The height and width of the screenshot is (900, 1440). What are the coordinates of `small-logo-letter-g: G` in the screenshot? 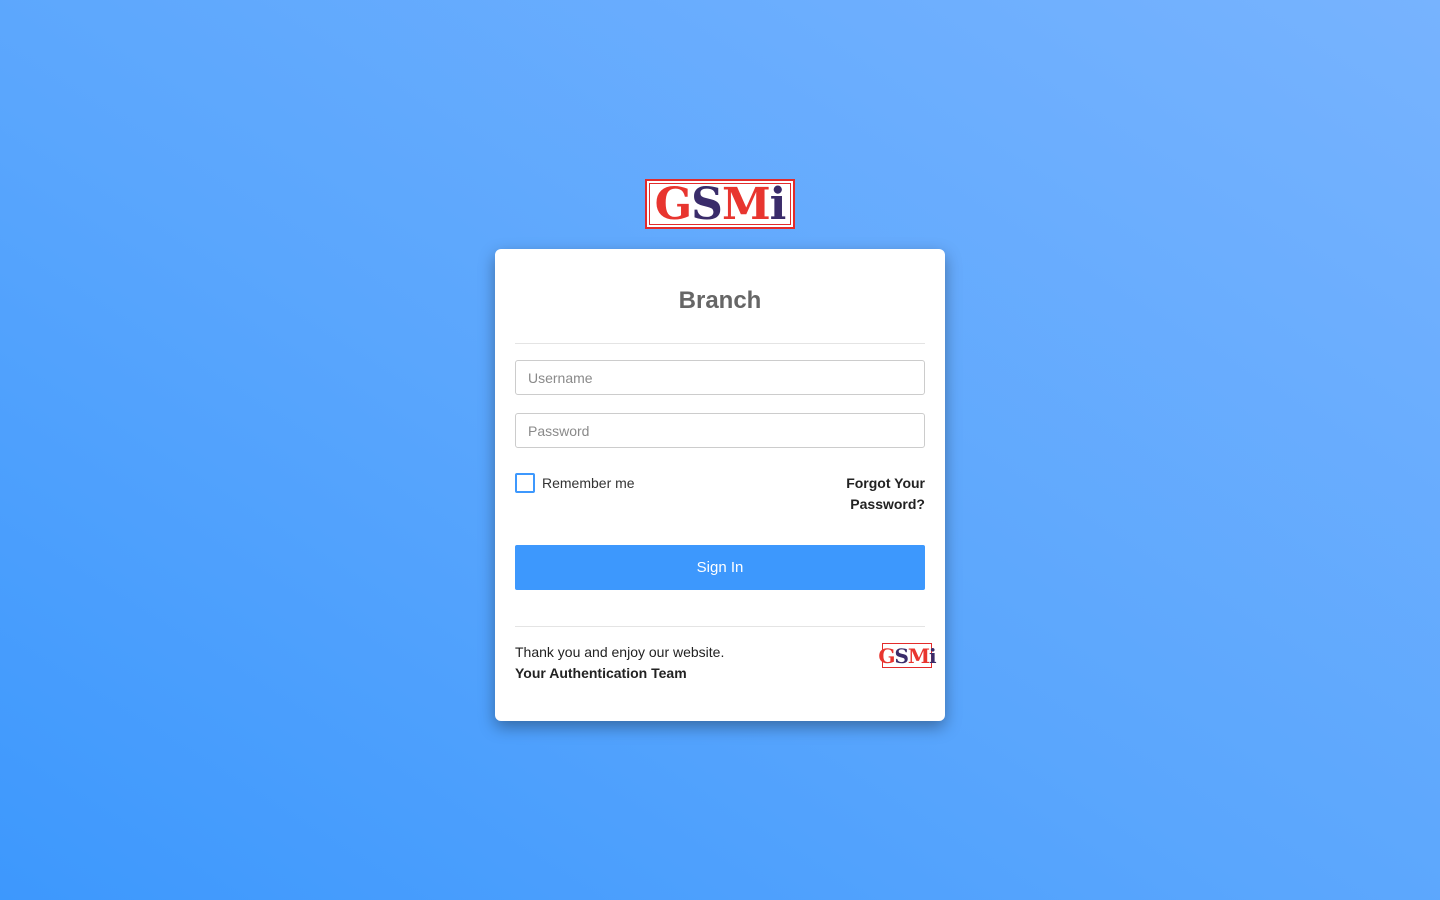 It's located at (886, 655).